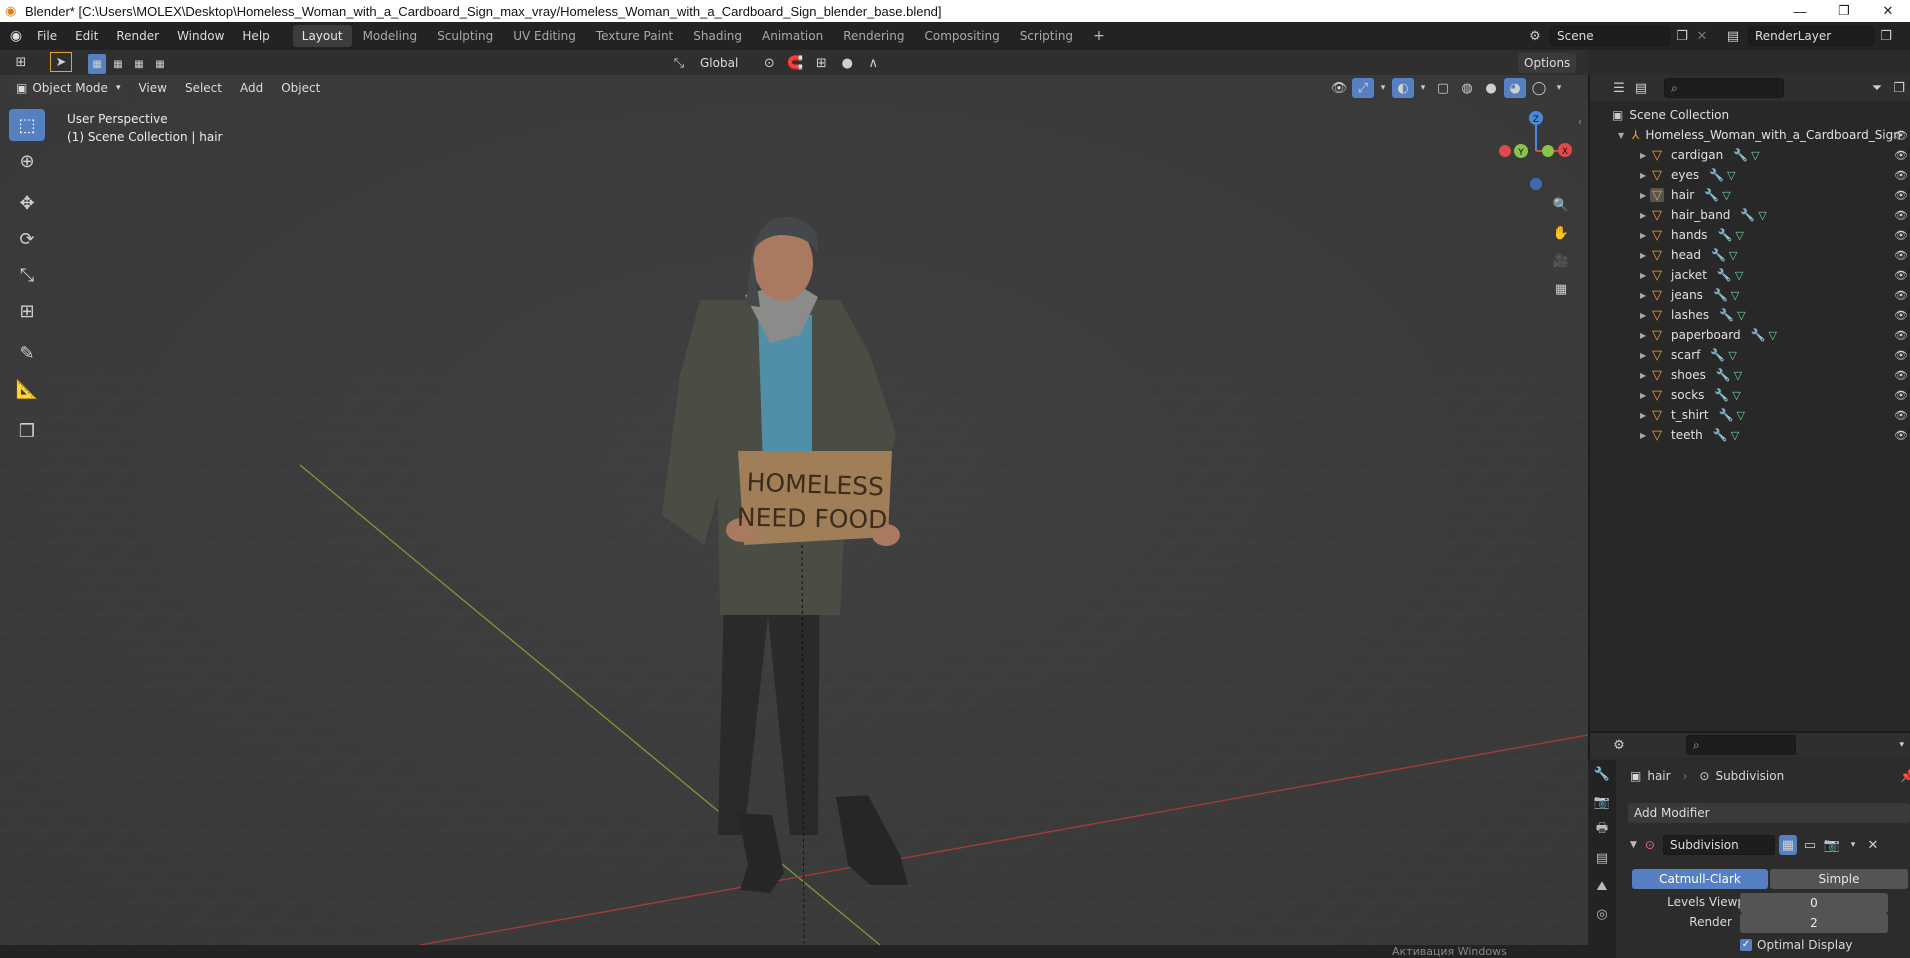  Describe the element at coordinates (27, 203) in the screenshot. I see `move-tool-icon: ✥` at that location.